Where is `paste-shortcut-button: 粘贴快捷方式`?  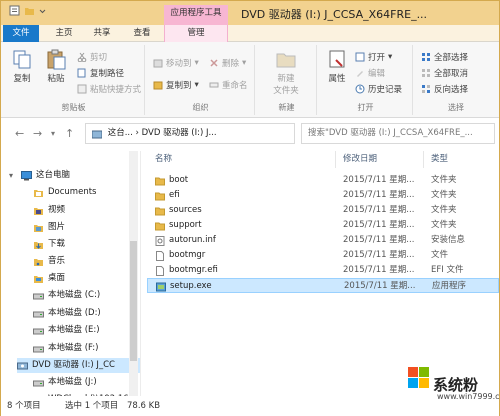 paste-shortcut-button: 粘贴快捷方式 is located at coordinates (109, 89).